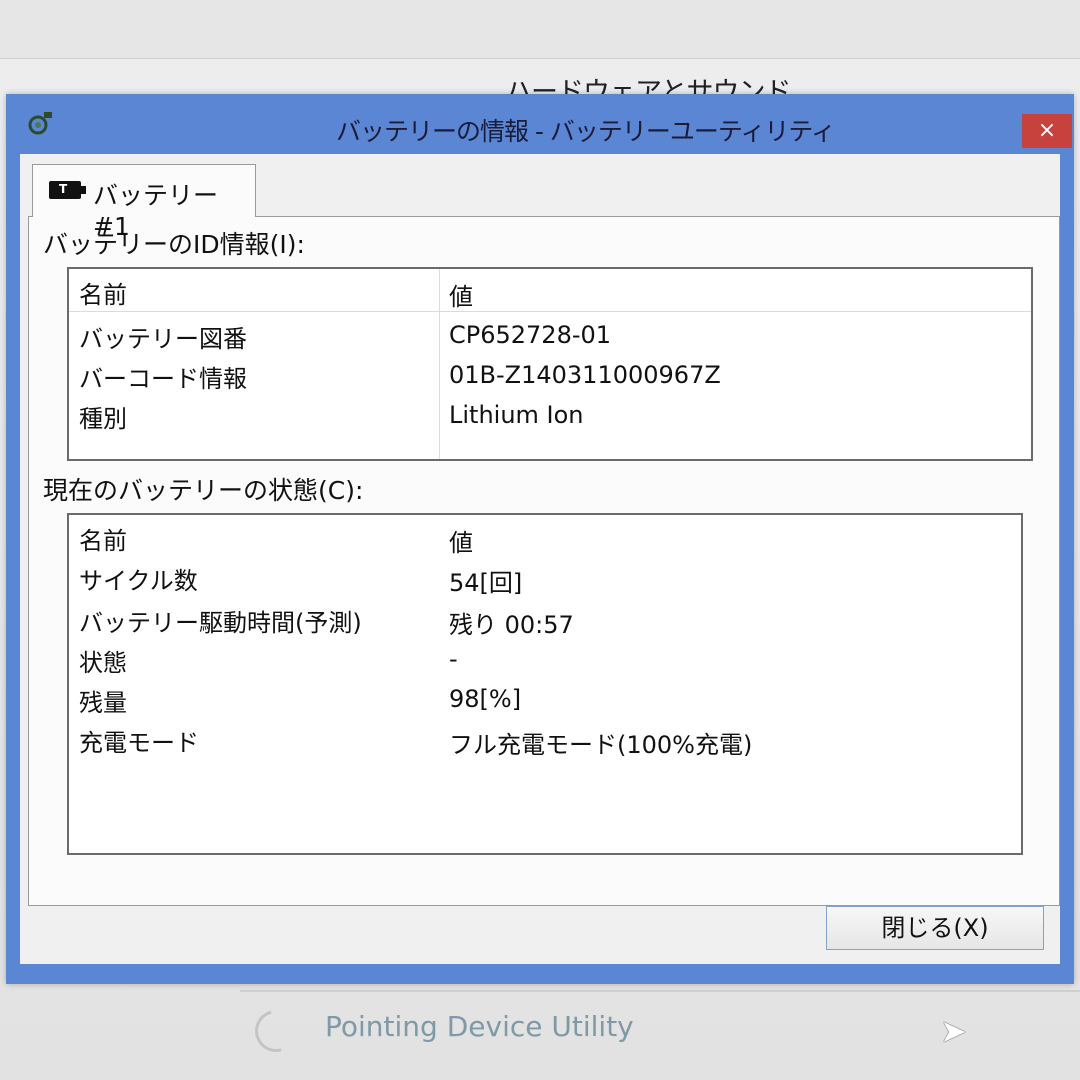  I want to click on list-item: 充電モード フル充電モード(100%充電), so click(545, 739).